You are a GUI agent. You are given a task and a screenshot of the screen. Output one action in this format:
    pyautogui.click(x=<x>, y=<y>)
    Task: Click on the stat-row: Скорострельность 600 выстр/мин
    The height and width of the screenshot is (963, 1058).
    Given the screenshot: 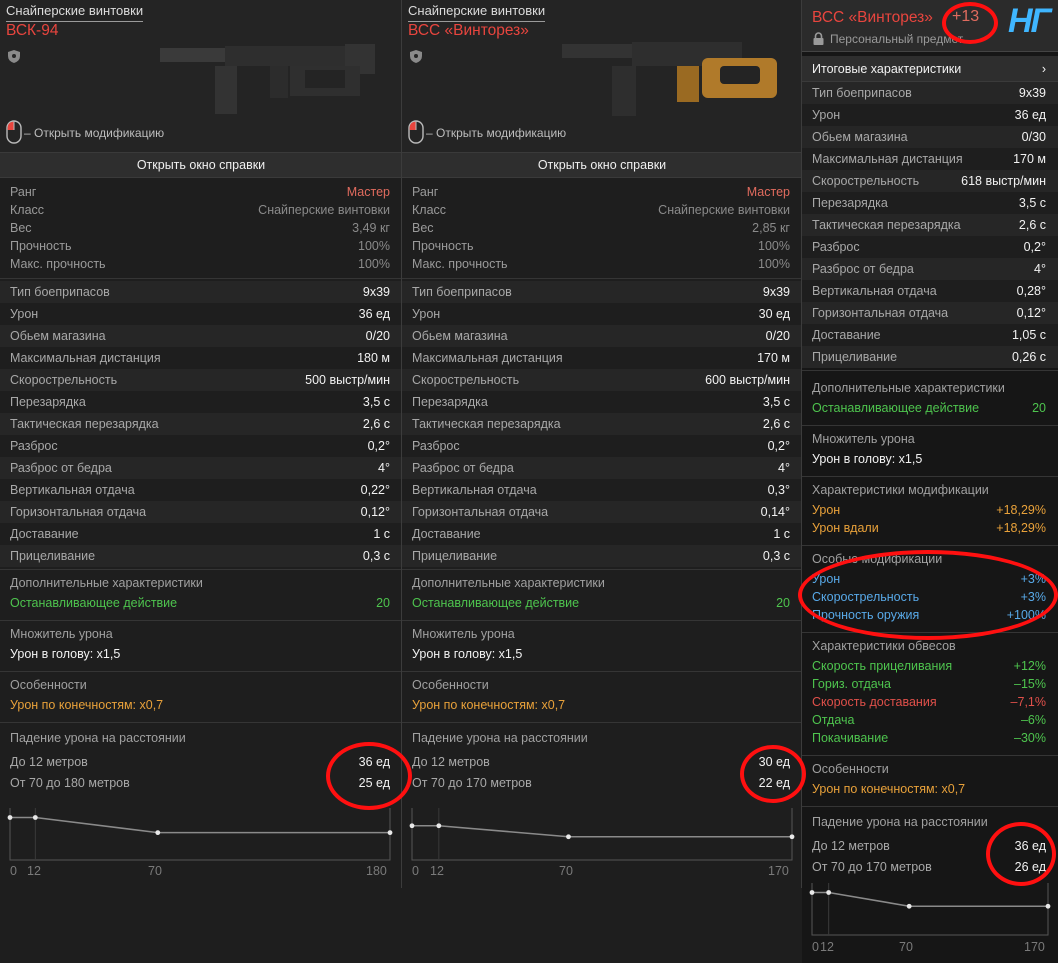 What is the action you would take?
    pyautogui.click(x=602, y=380)
    